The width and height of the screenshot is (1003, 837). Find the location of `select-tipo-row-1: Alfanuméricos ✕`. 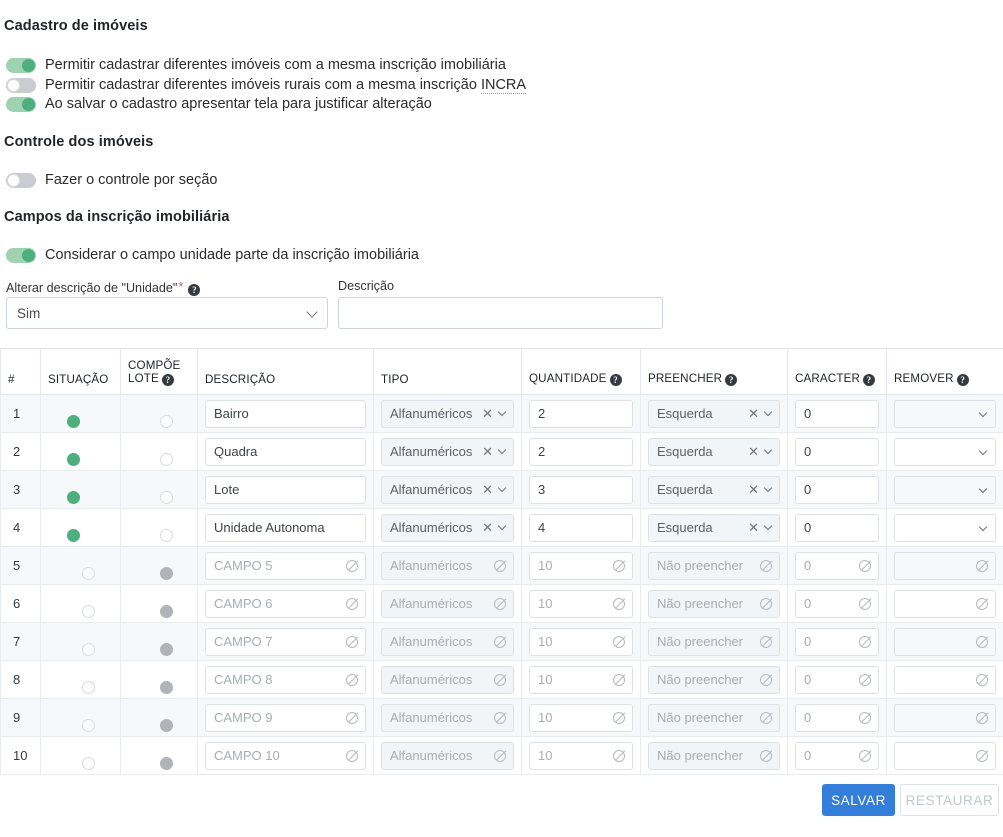

select-tipo-row-1: Alfanuméricos ✕ is located at coordinates (447, 413).